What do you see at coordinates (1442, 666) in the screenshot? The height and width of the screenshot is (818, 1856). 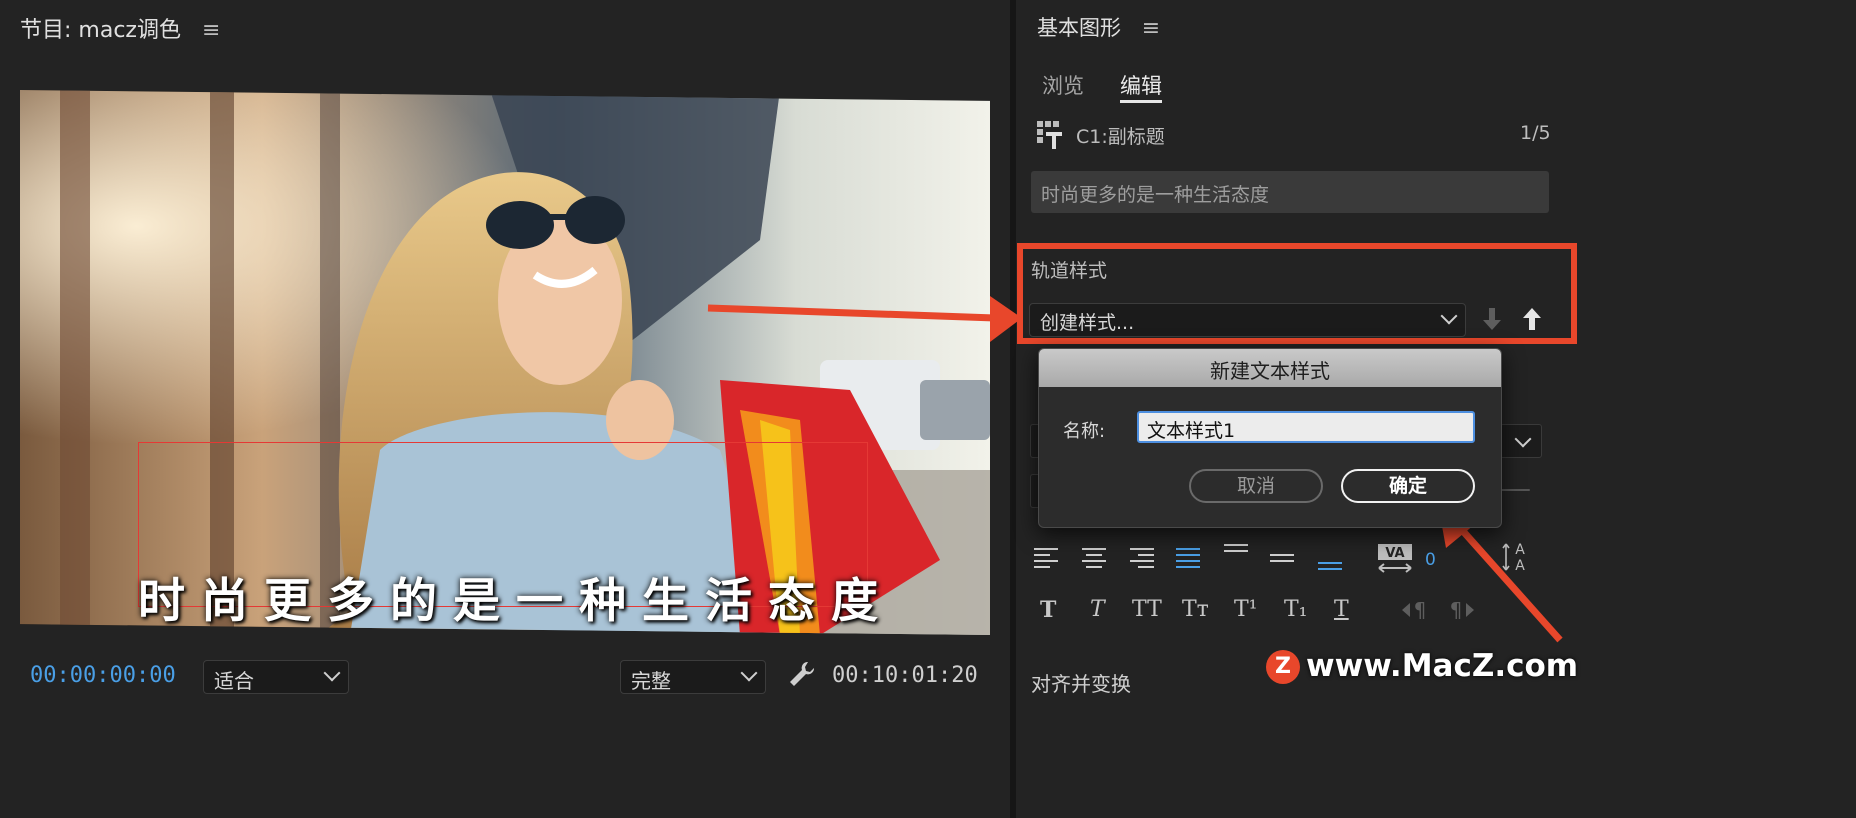 I see `watermark-text: www.MacZ.com` at bounding box center [1442, 666].